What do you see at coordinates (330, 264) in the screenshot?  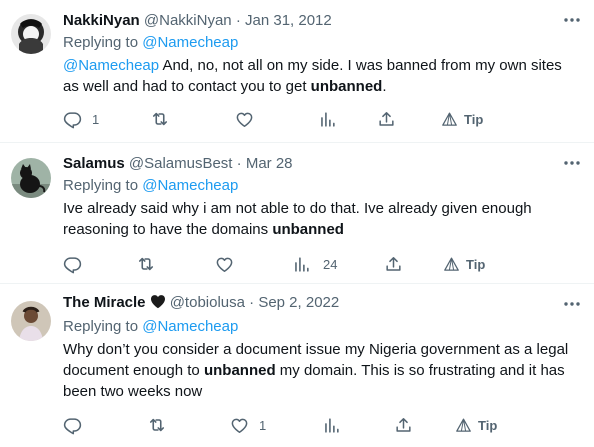 I see `view-count: 24` at bounding box center [330, 264].